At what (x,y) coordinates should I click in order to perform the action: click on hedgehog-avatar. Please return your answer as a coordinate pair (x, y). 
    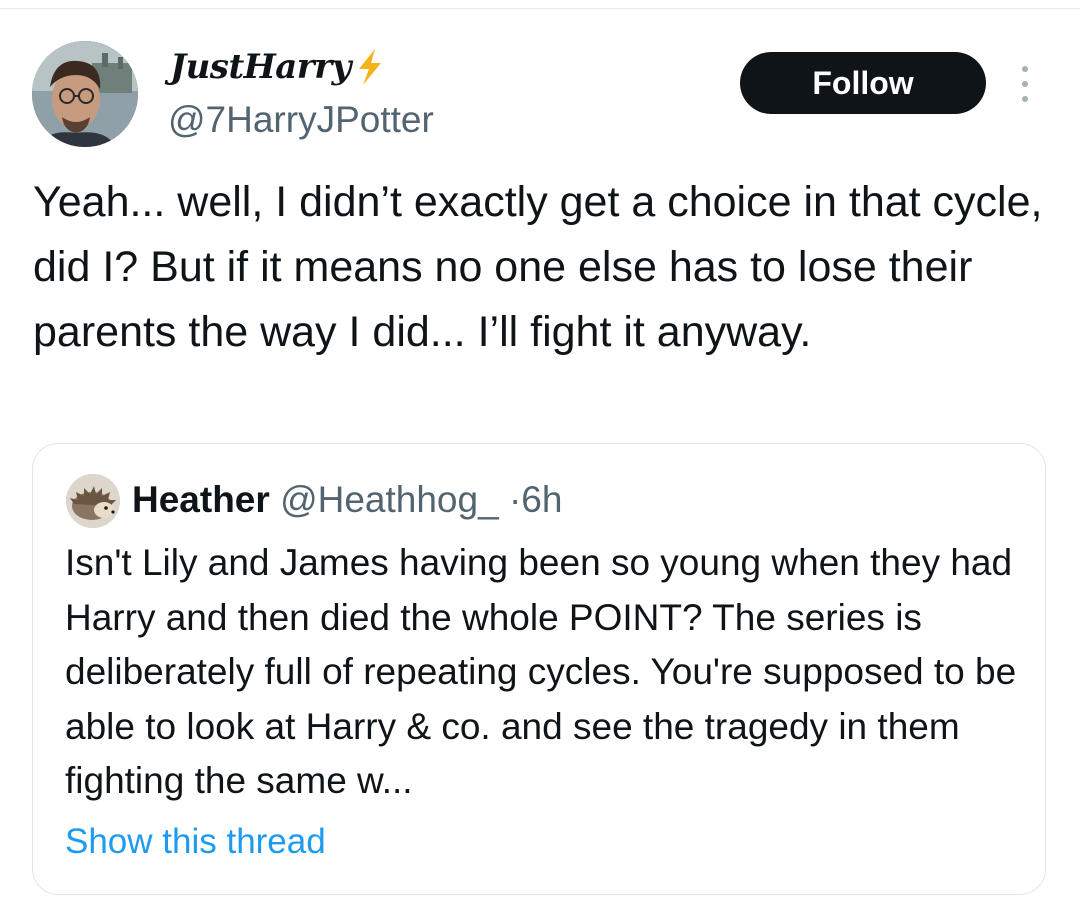
    Looking at the image, I should click on (93, 501).